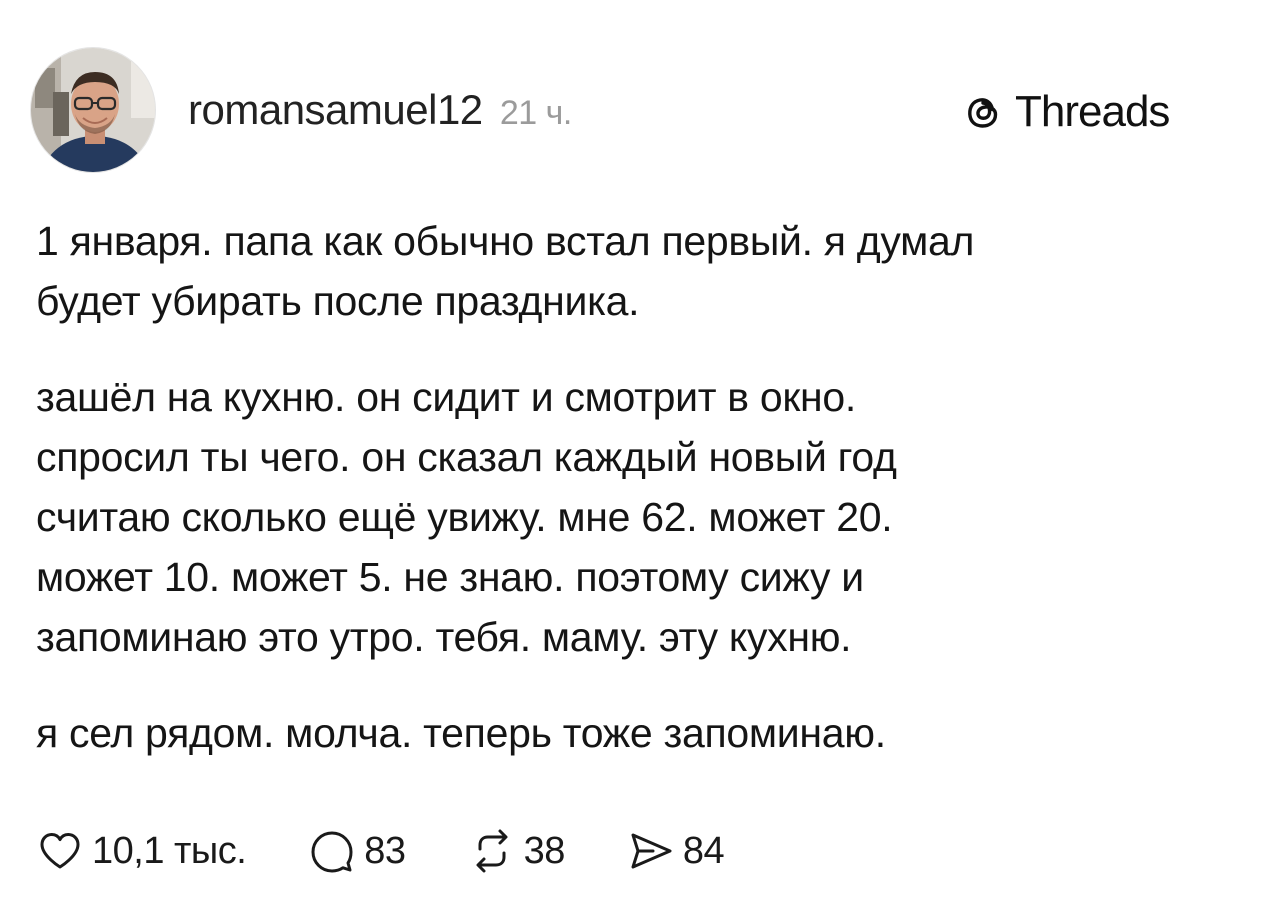  I want to click on like-count: 10,1 тыс., so click(169, 850).